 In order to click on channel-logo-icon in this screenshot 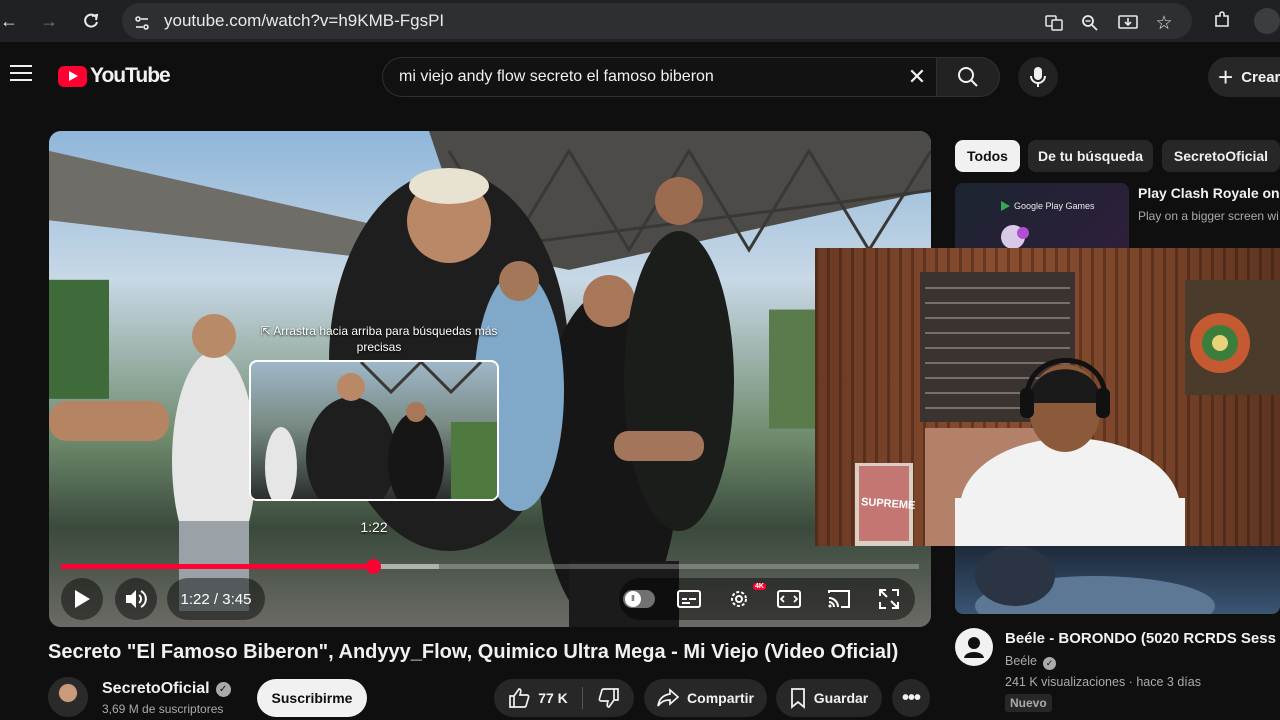, I will do `click(974, 647)`.